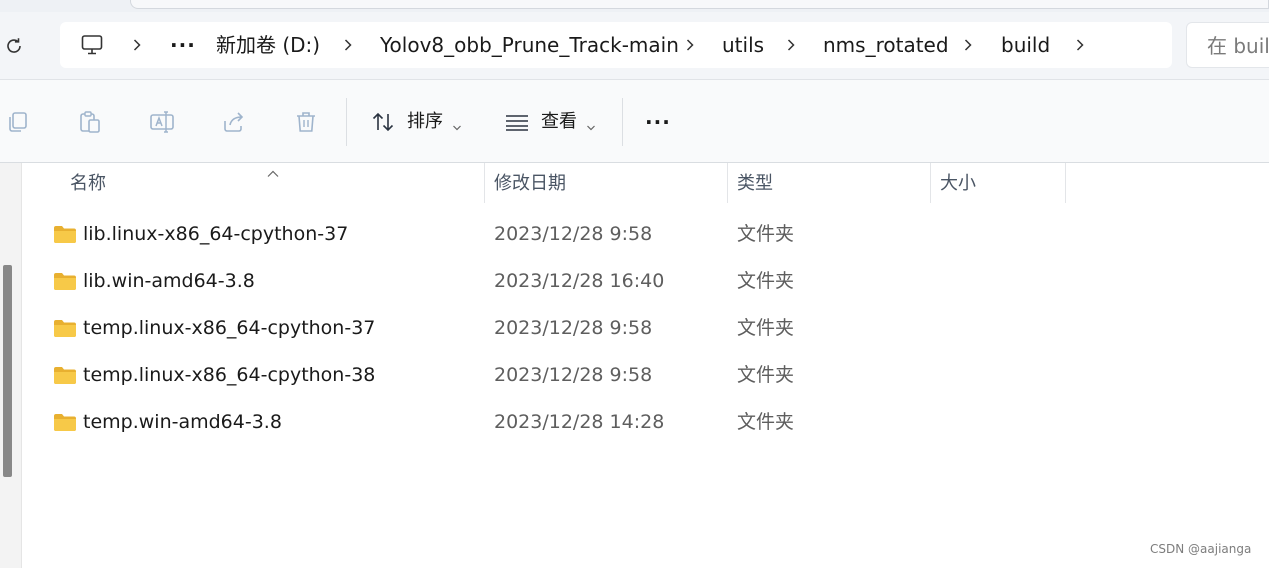 This screenshot has width=1269, height=568. I want to click on scrollbar-thumb, so click(7, 371).